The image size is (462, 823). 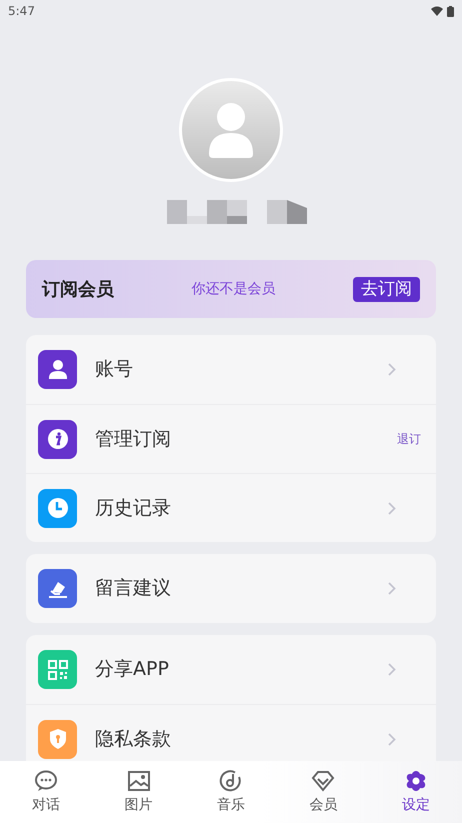 What do you see at coordinates (21, 11) in the screenshot?
I see `status-time: 5:47` at bounding box center [21, 11].